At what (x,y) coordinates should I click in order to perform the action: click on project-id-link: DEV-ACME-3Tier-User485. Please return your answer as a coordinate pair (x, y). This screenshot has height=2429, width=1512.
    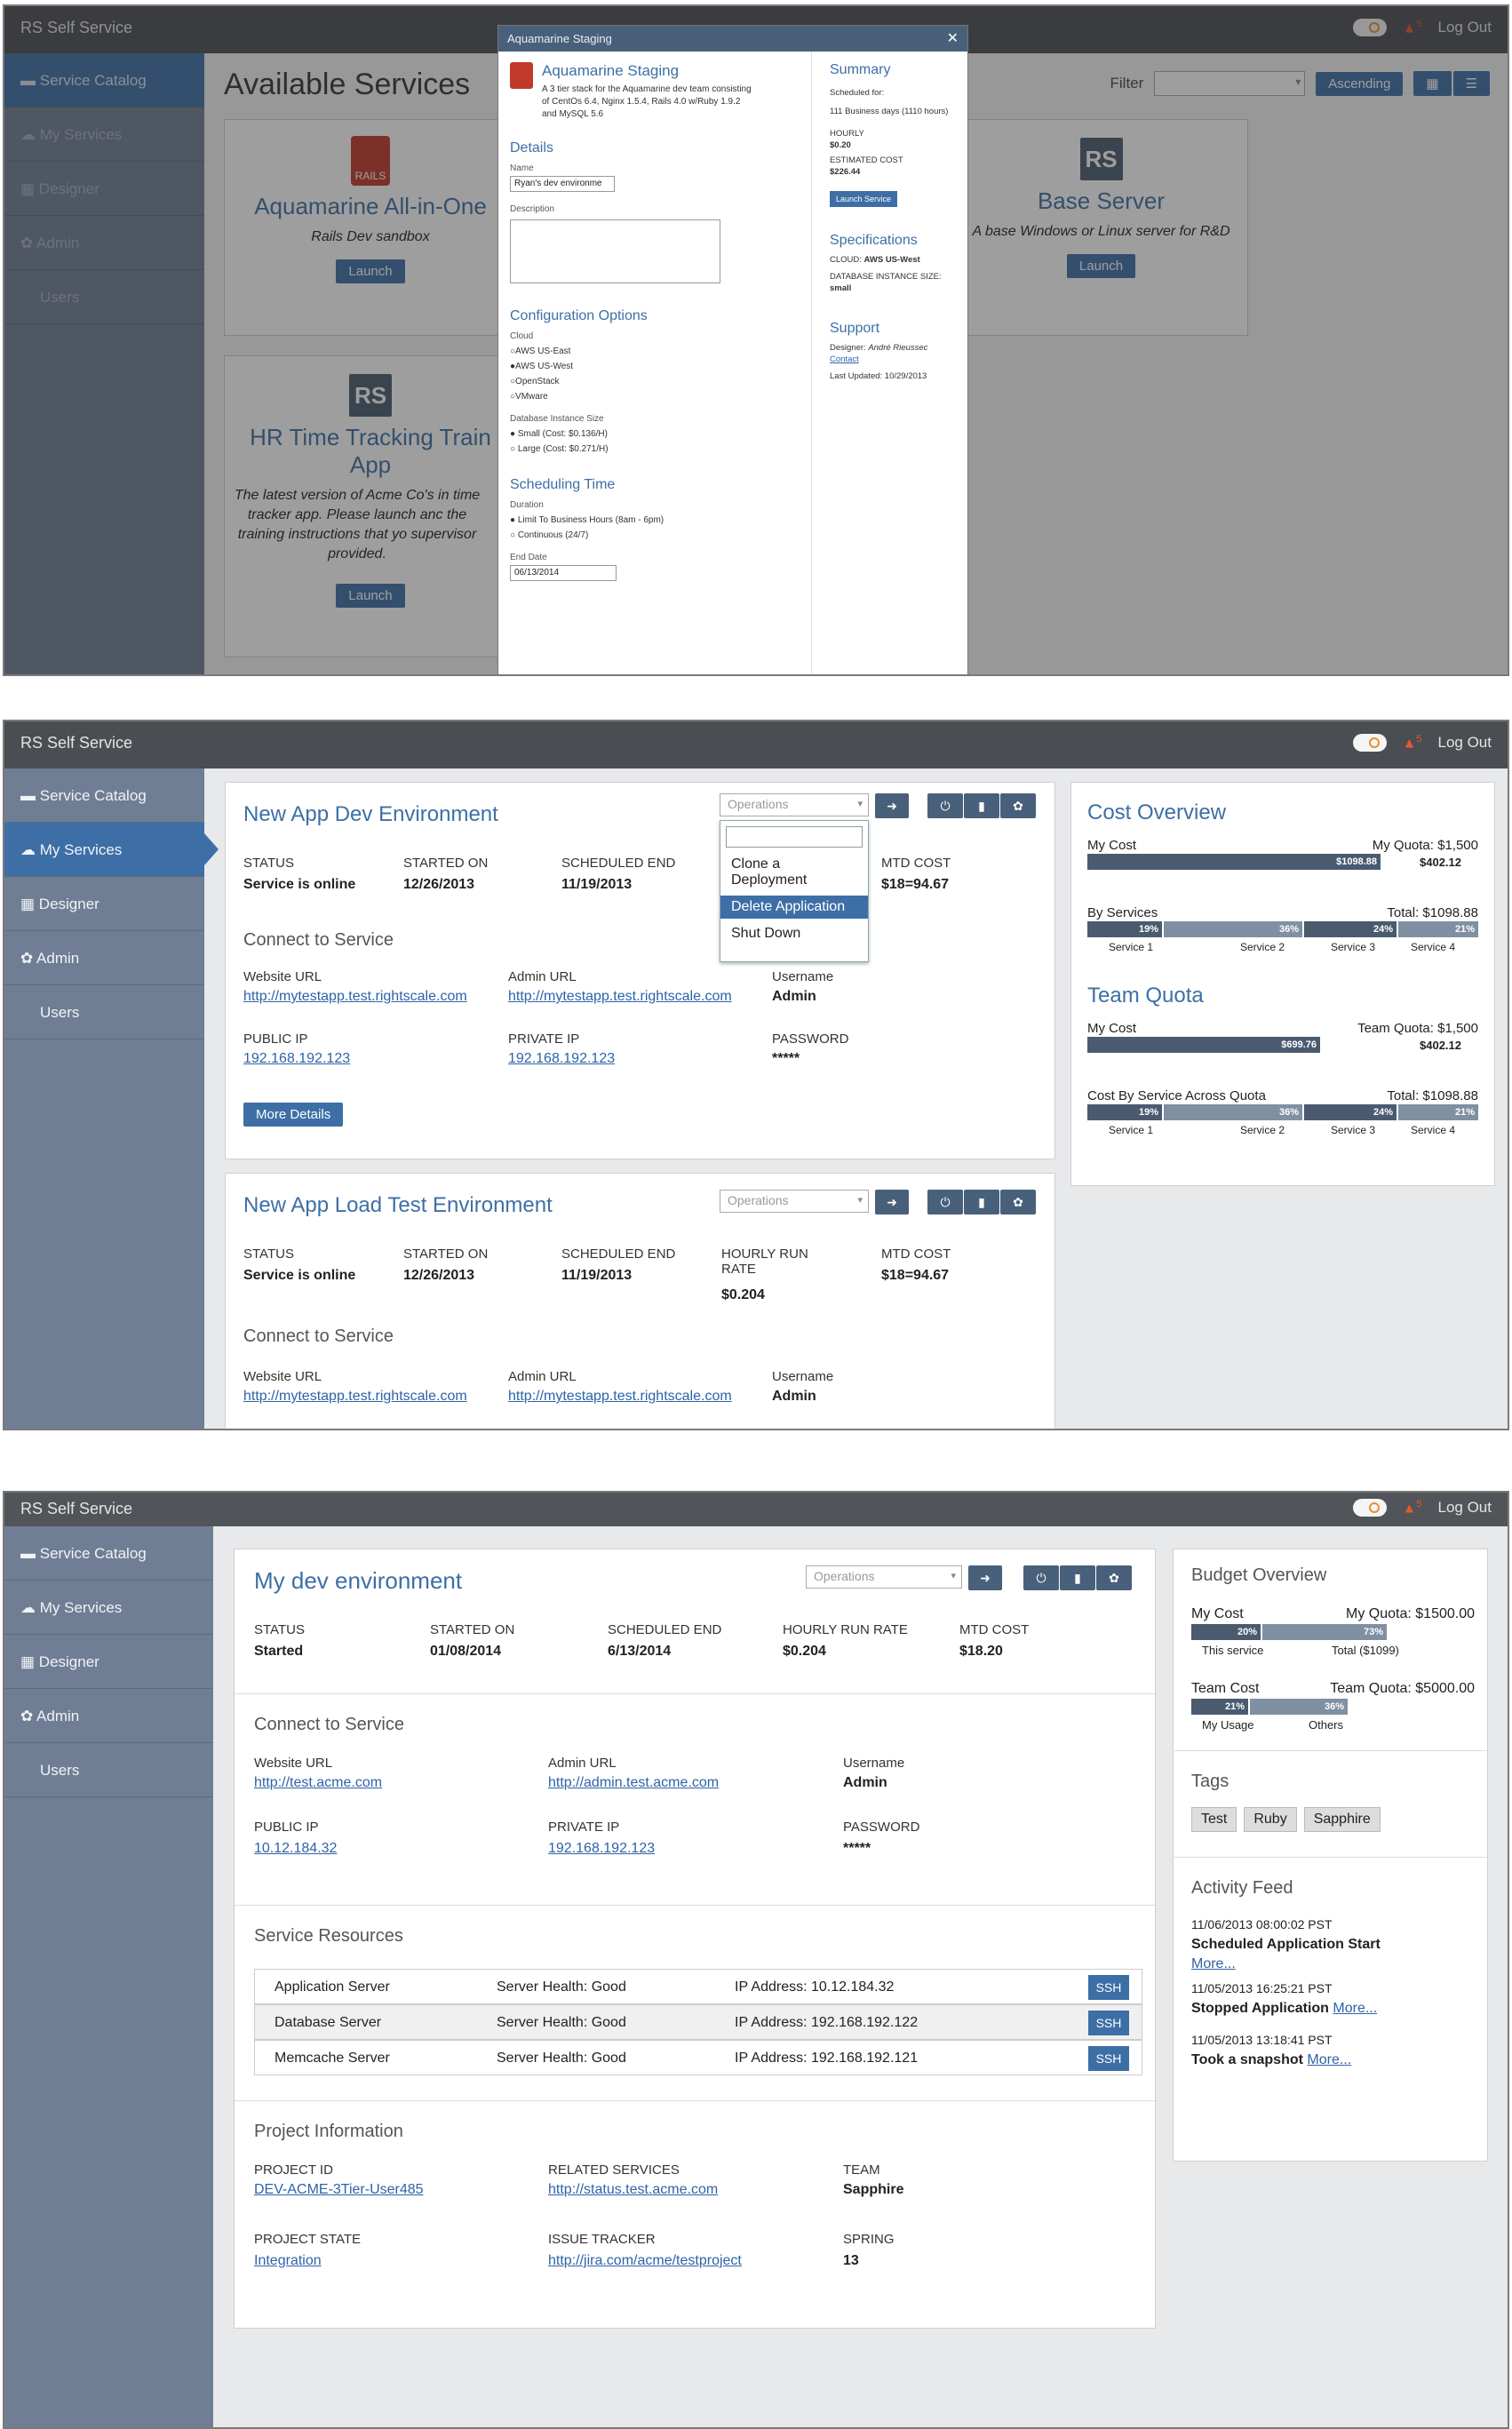
    Looking at the image, I should click on (339, 2190).